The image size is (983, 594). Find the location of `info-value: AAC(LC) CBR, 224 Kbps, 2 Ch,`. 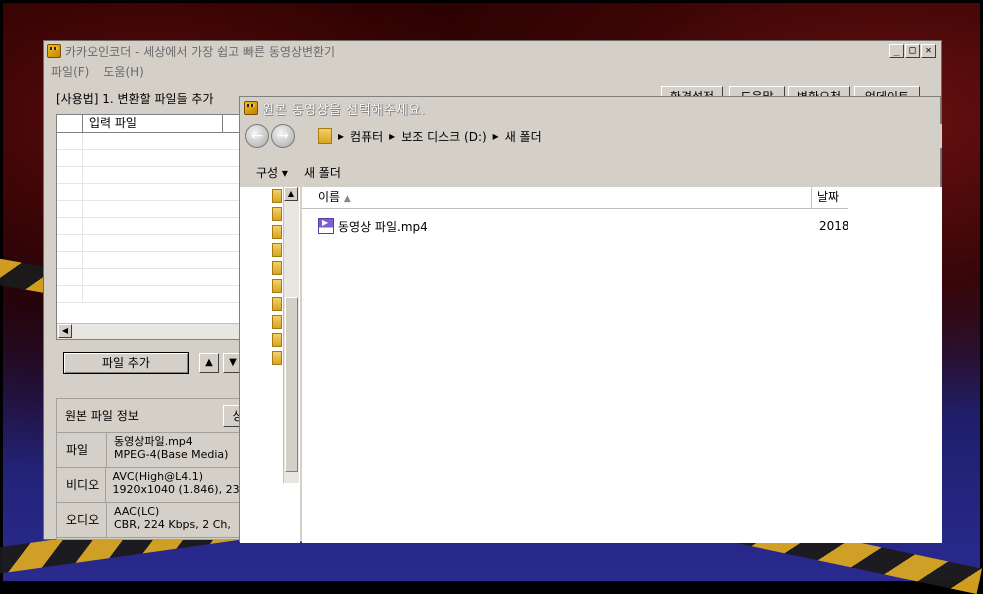

info-value: AAC(LC) CBR, 224 Kbps, 2 Ch, is located at coordinates (169, 520).